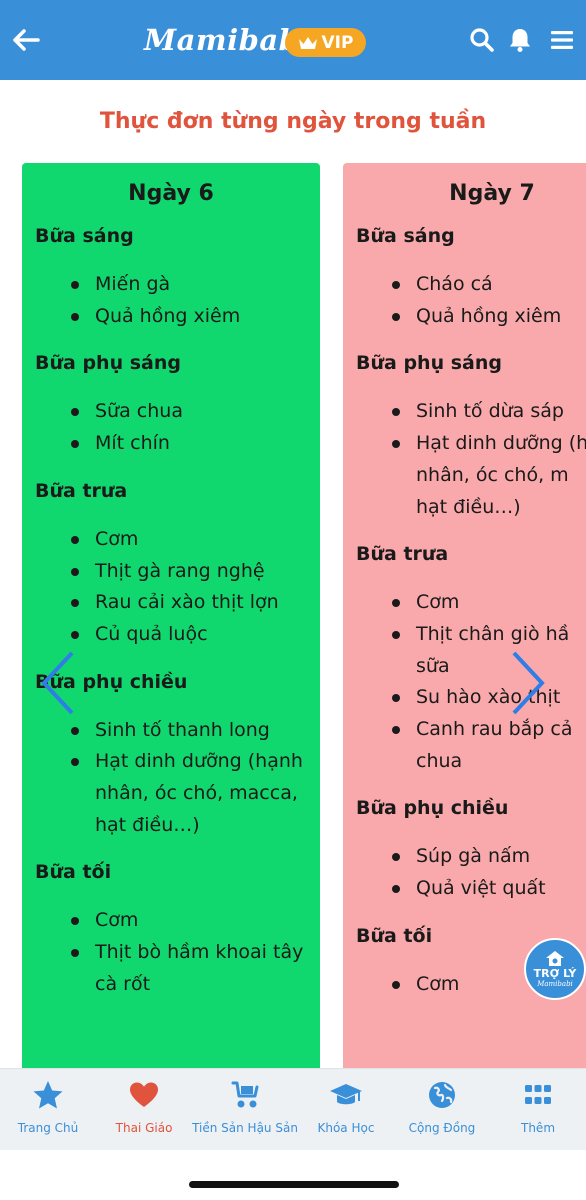 This screenshot has width=586, height=1200. I want to click on list-item-continuation: sữa, so click(433, 665).